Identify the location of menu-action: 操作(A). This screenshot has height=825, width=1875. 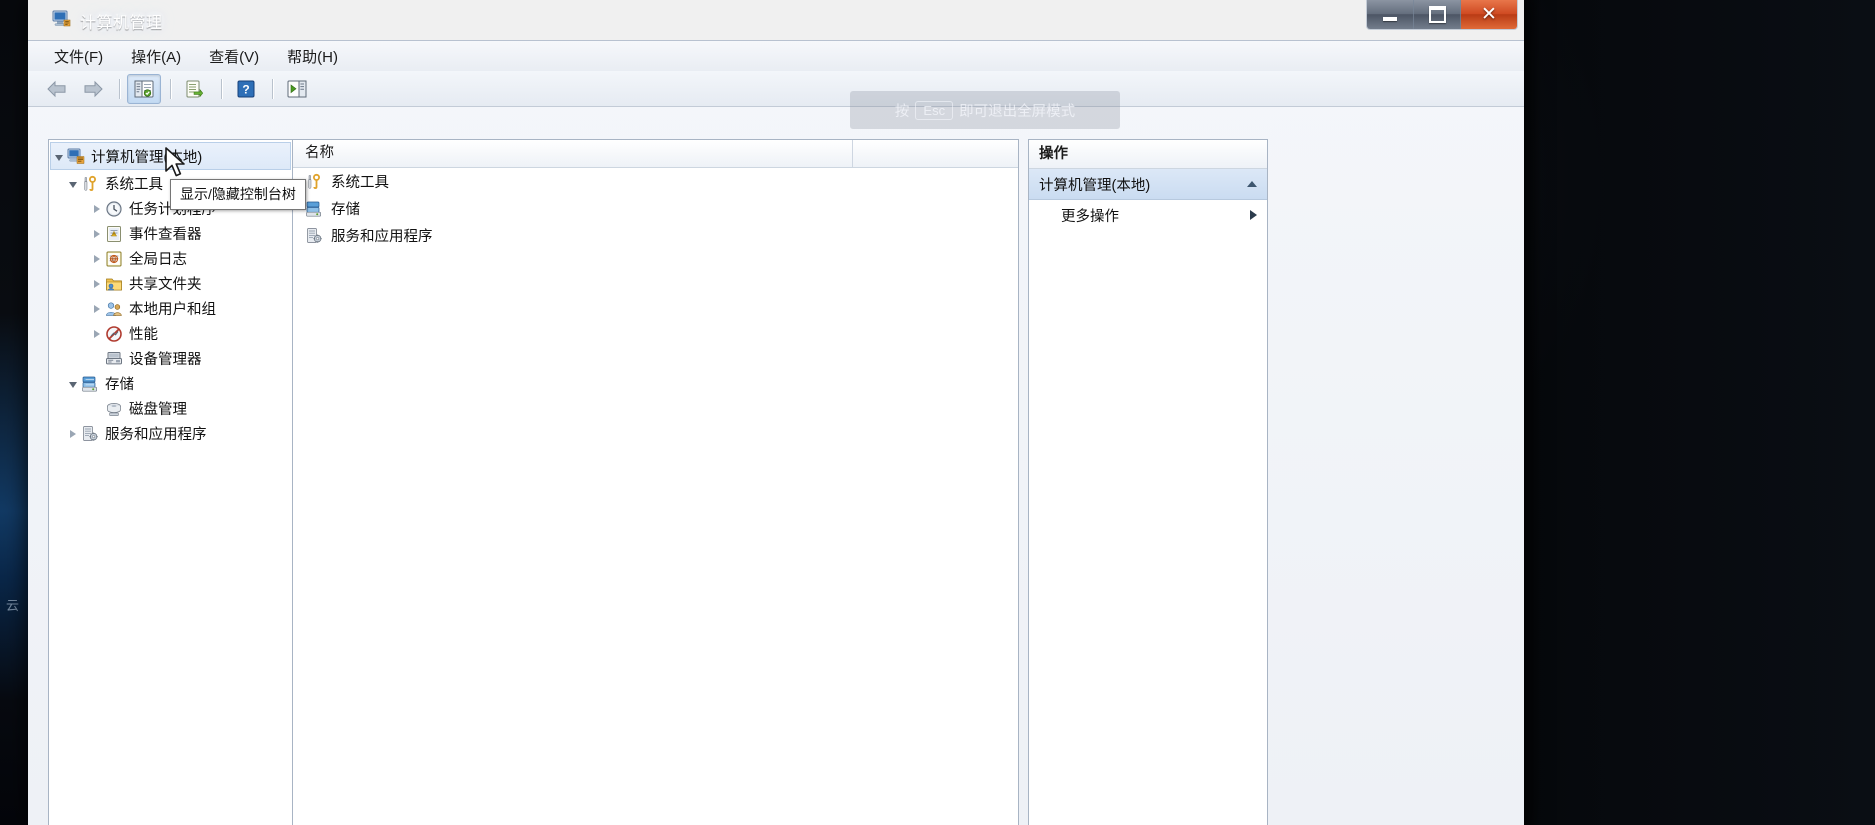
(156, 56).